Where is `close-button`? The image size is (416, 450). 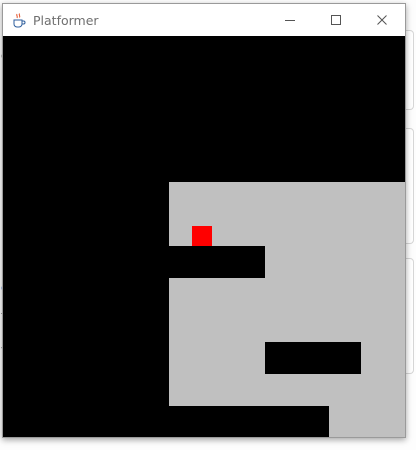 close-button is located at coordinates (382, 20).